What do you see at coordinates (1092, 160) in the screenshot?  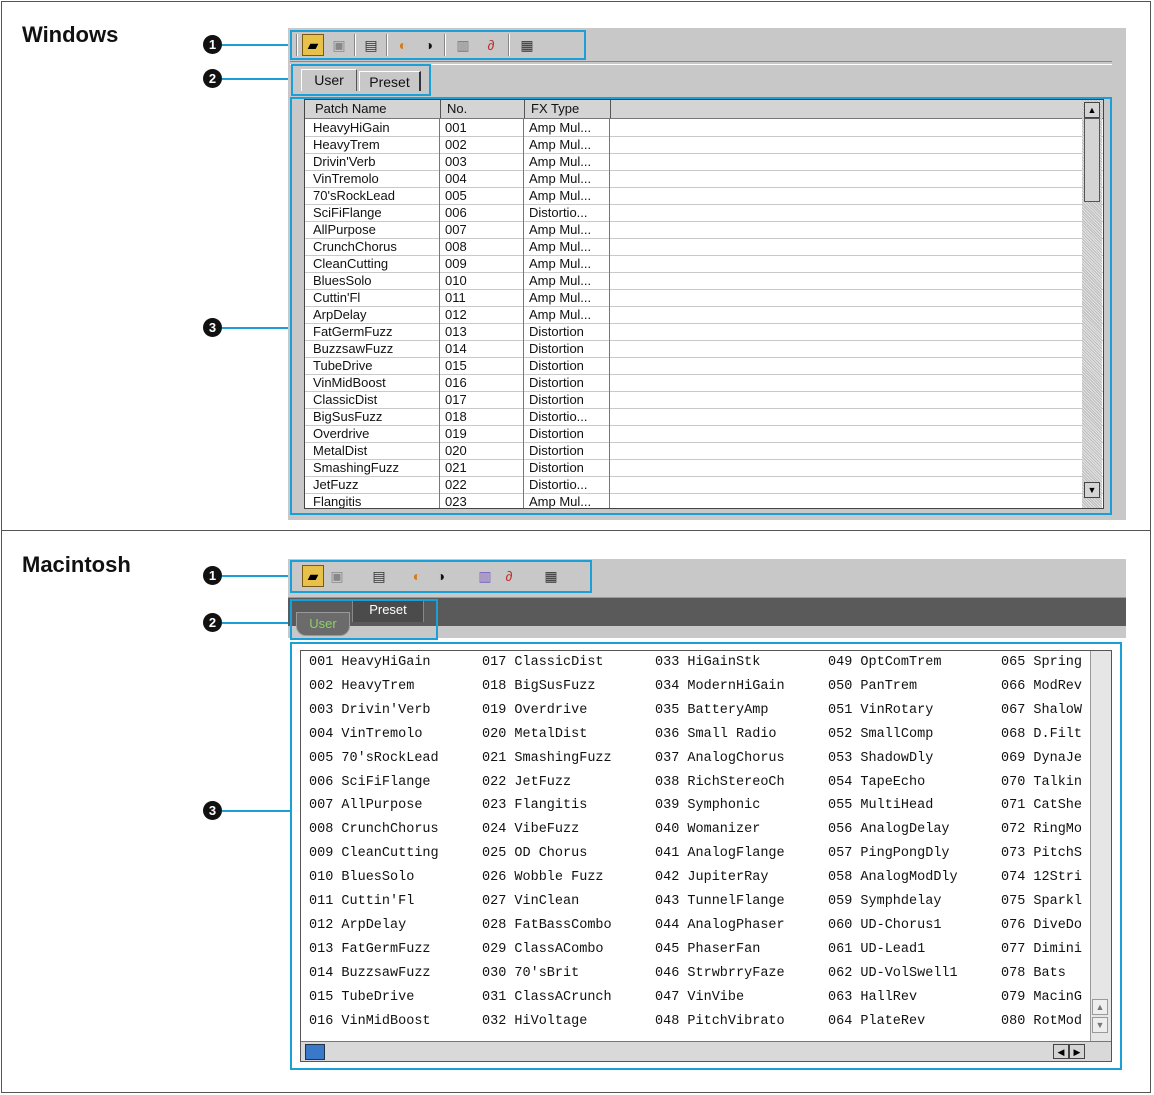 I see `scroll-thumb` at bounding box center [1092, 160].